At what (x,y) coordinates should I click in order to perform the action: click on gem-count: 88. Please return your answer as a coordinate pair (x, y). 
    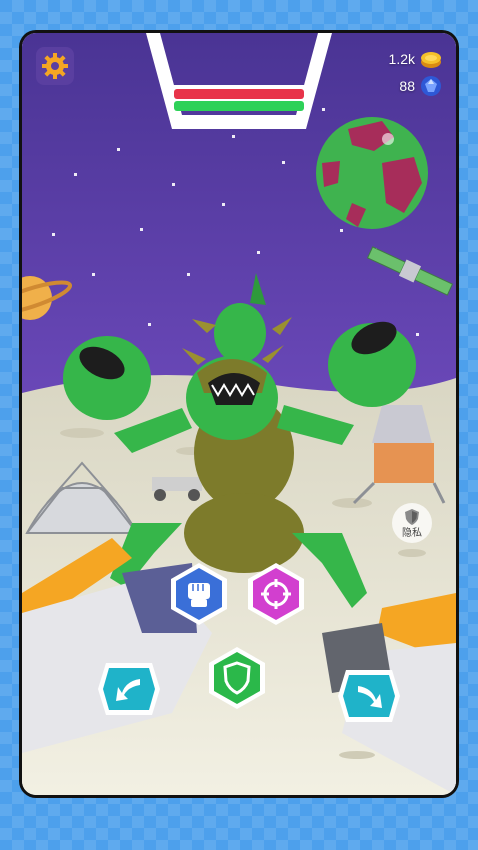
    Looking at the image, I should click on (407, 86).